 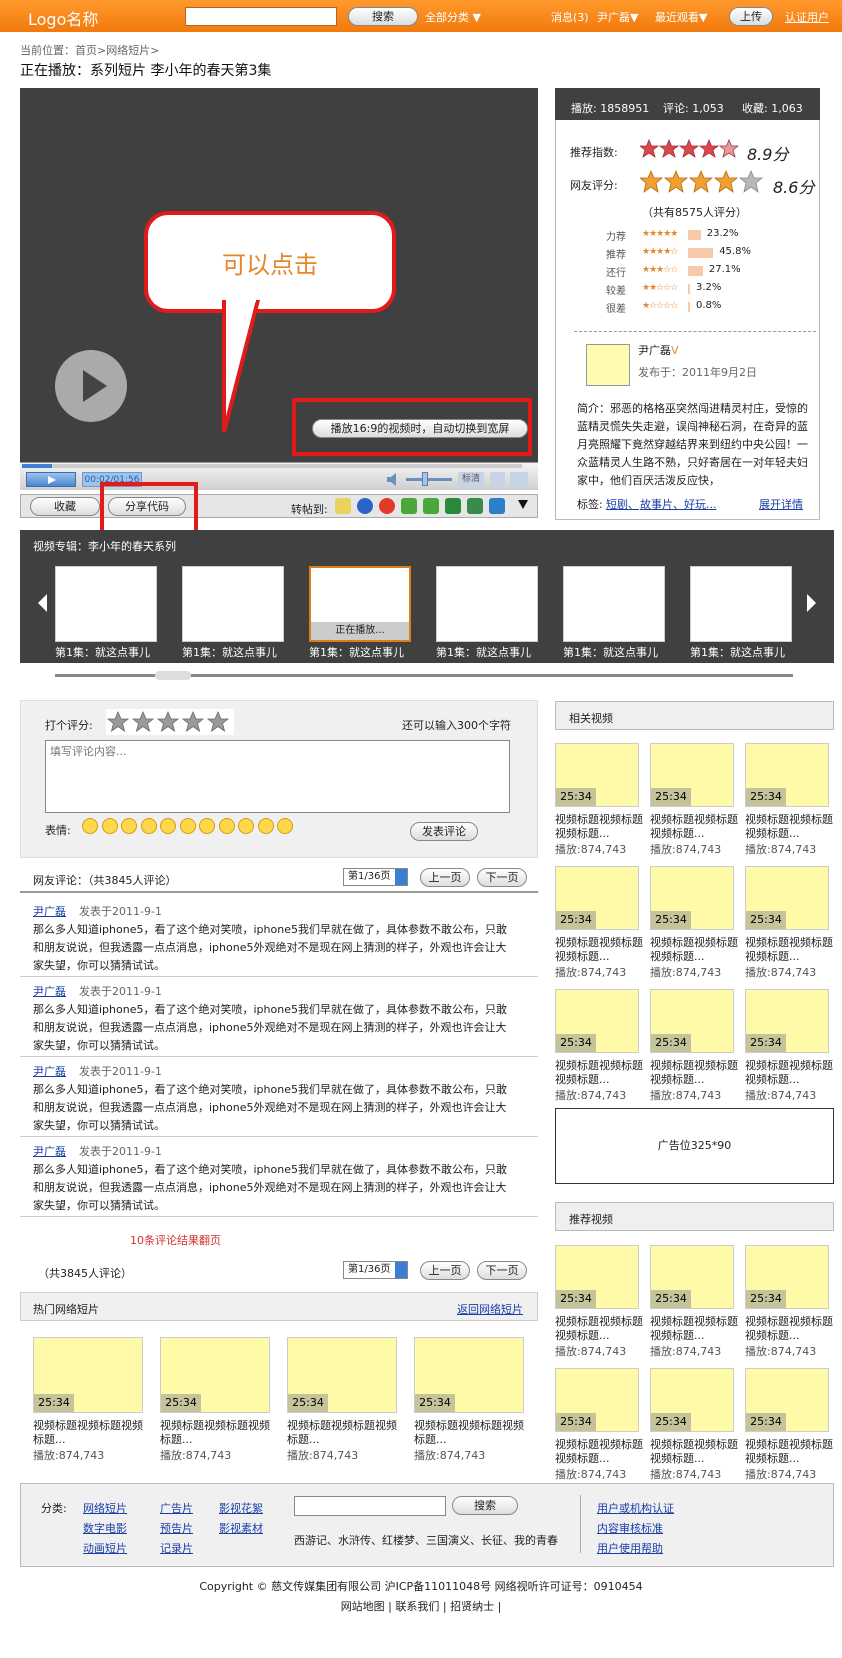 What do you see at coordinates (394, 479) in the screenshot?
I see `volume-icon` at bounding box center [394, 479].